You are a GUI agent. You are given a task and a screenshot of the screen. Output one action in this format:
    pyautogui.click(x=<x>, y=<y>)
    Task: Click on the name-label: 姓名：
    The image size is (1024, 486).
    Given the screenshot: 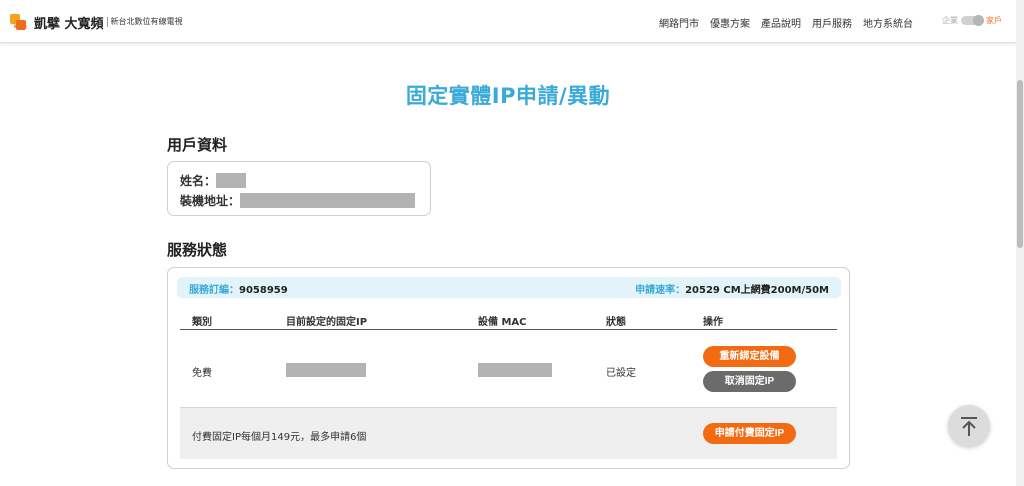 What is the action you would take?
    pyautogui.click(x=198, y=181)
    